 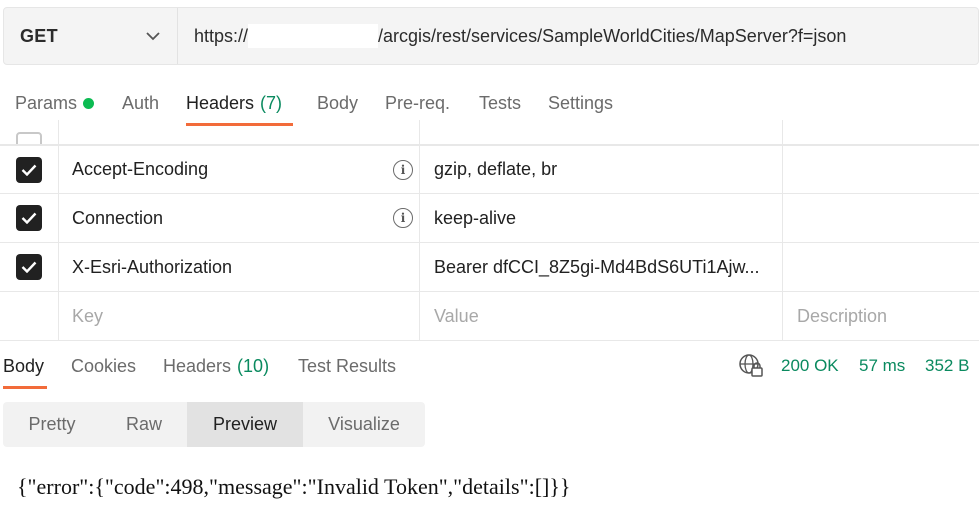 What do you see at coordinates (601, 169) in the screenshot?
I see `header-value-cell: gzip, deflate, br` at bounding box center [601, 169].